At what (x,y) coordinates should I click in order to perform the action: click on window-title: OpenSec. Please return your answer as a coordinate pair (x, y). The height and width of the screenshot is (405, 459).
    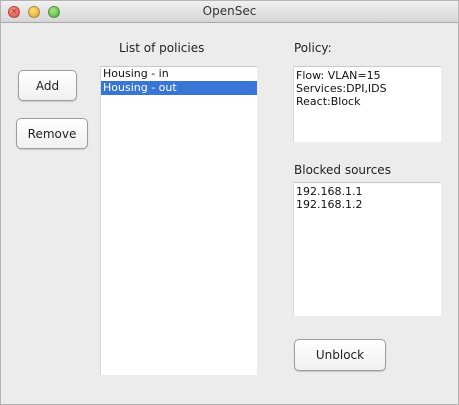
    Looking at the image, I should click on (229, 11).